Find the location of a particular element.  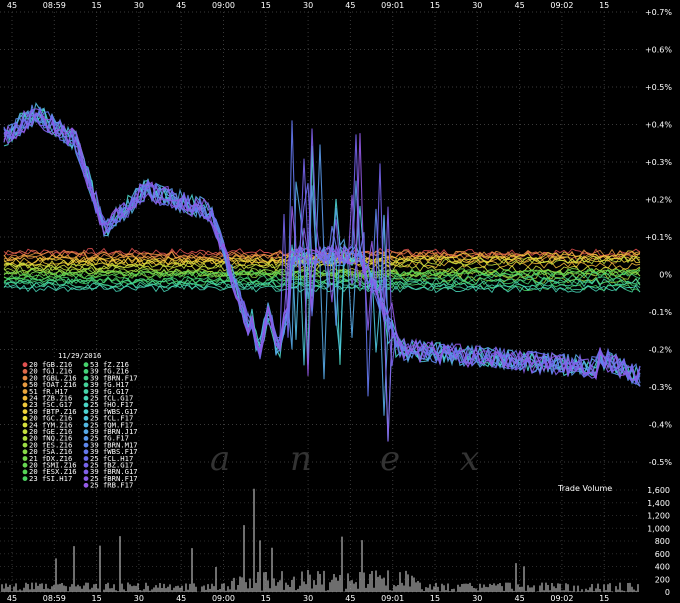

volume-tick-label: 1,400 is located at coordinates (658, 503).